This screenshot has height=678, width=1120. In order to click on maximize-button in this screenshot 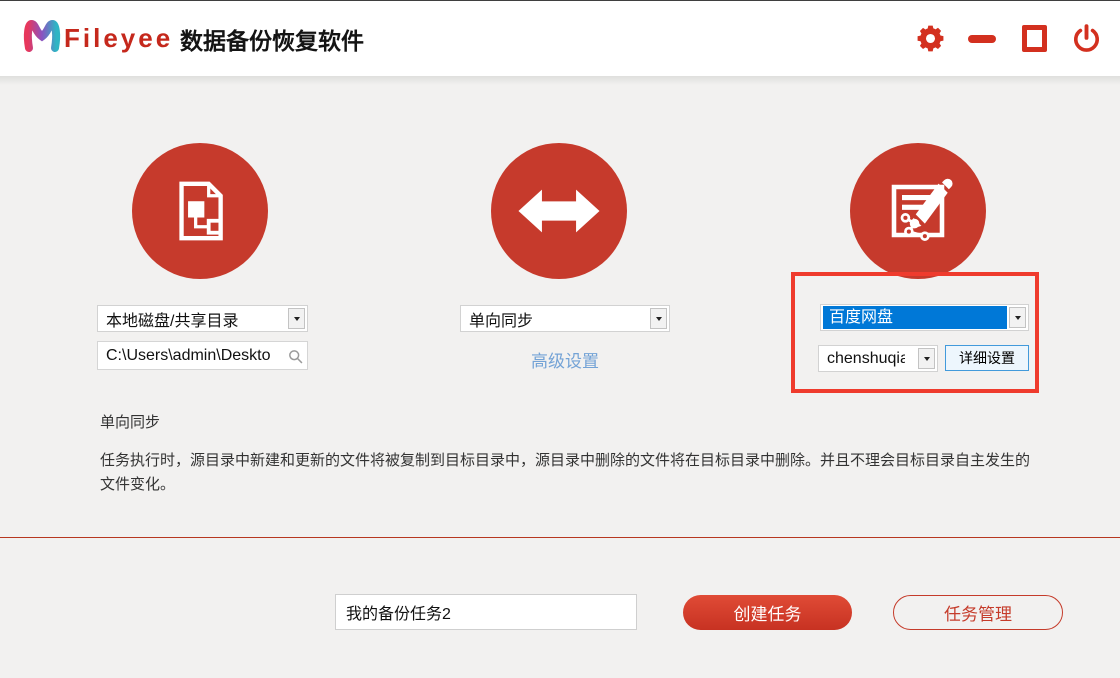, I will do `click(1034, 39)`.